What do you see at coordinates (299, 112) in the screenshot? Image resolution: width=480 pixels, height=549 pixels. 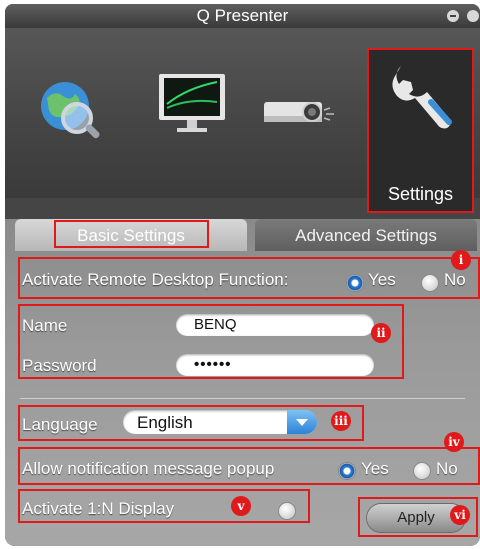 I see `projector-icon` at bounding box center [299, 112].